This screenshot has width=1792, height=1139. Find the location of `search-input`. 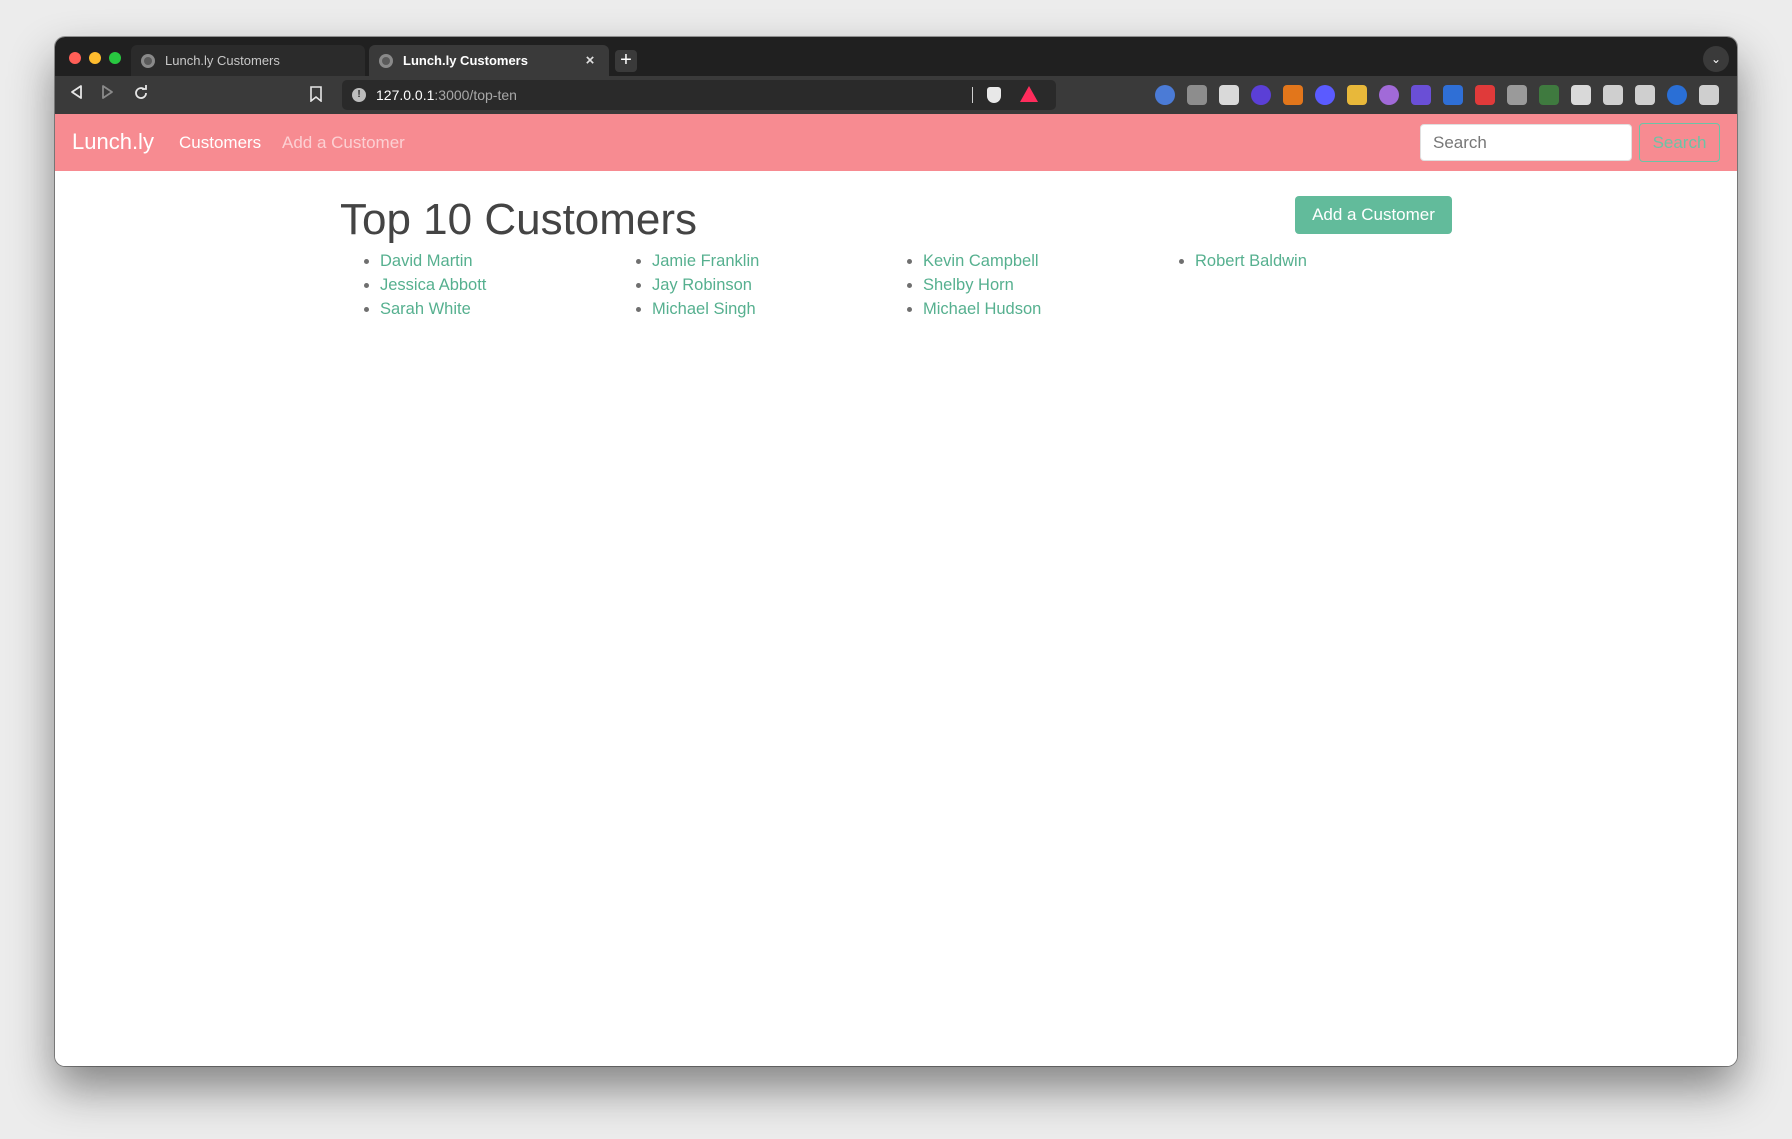

search-input is located at coordinates (1526, 142).